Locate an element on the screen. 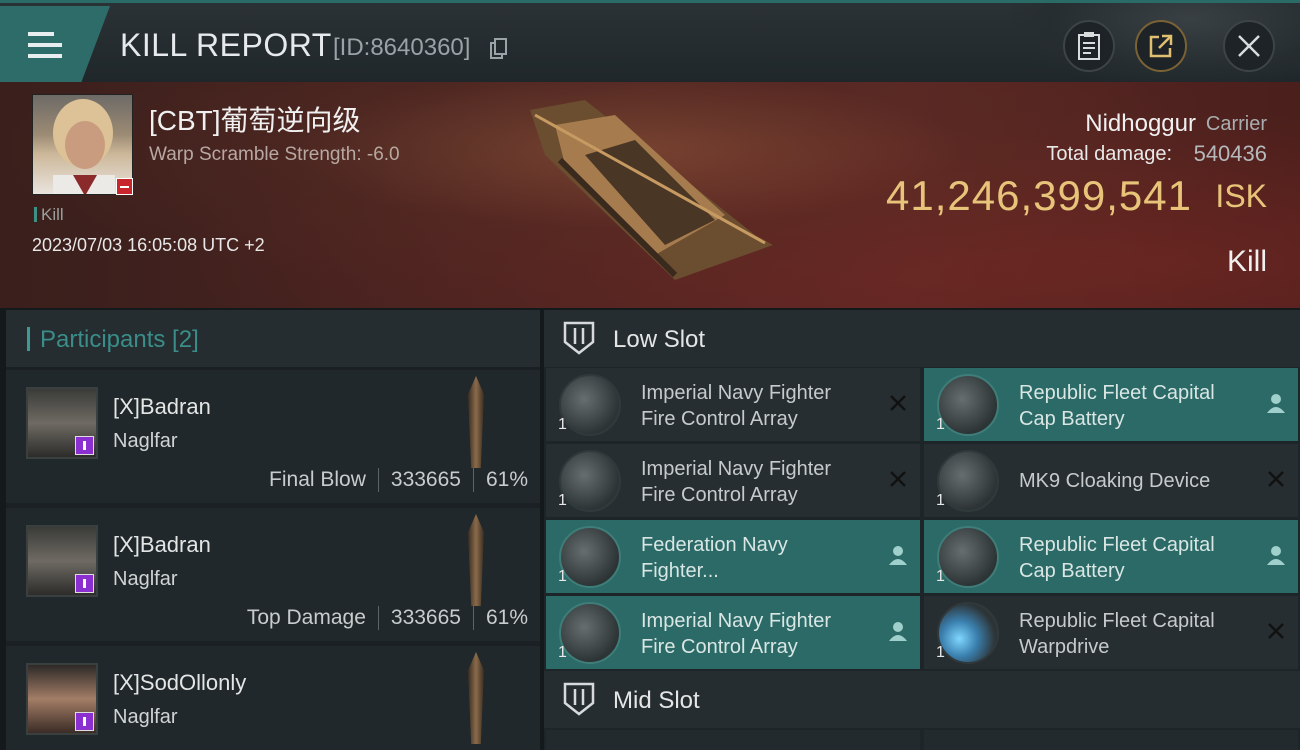 Image resolution: width=1300 pixels, height=750 pixels. clipboard-icon is located at coordinates (1089, 46).